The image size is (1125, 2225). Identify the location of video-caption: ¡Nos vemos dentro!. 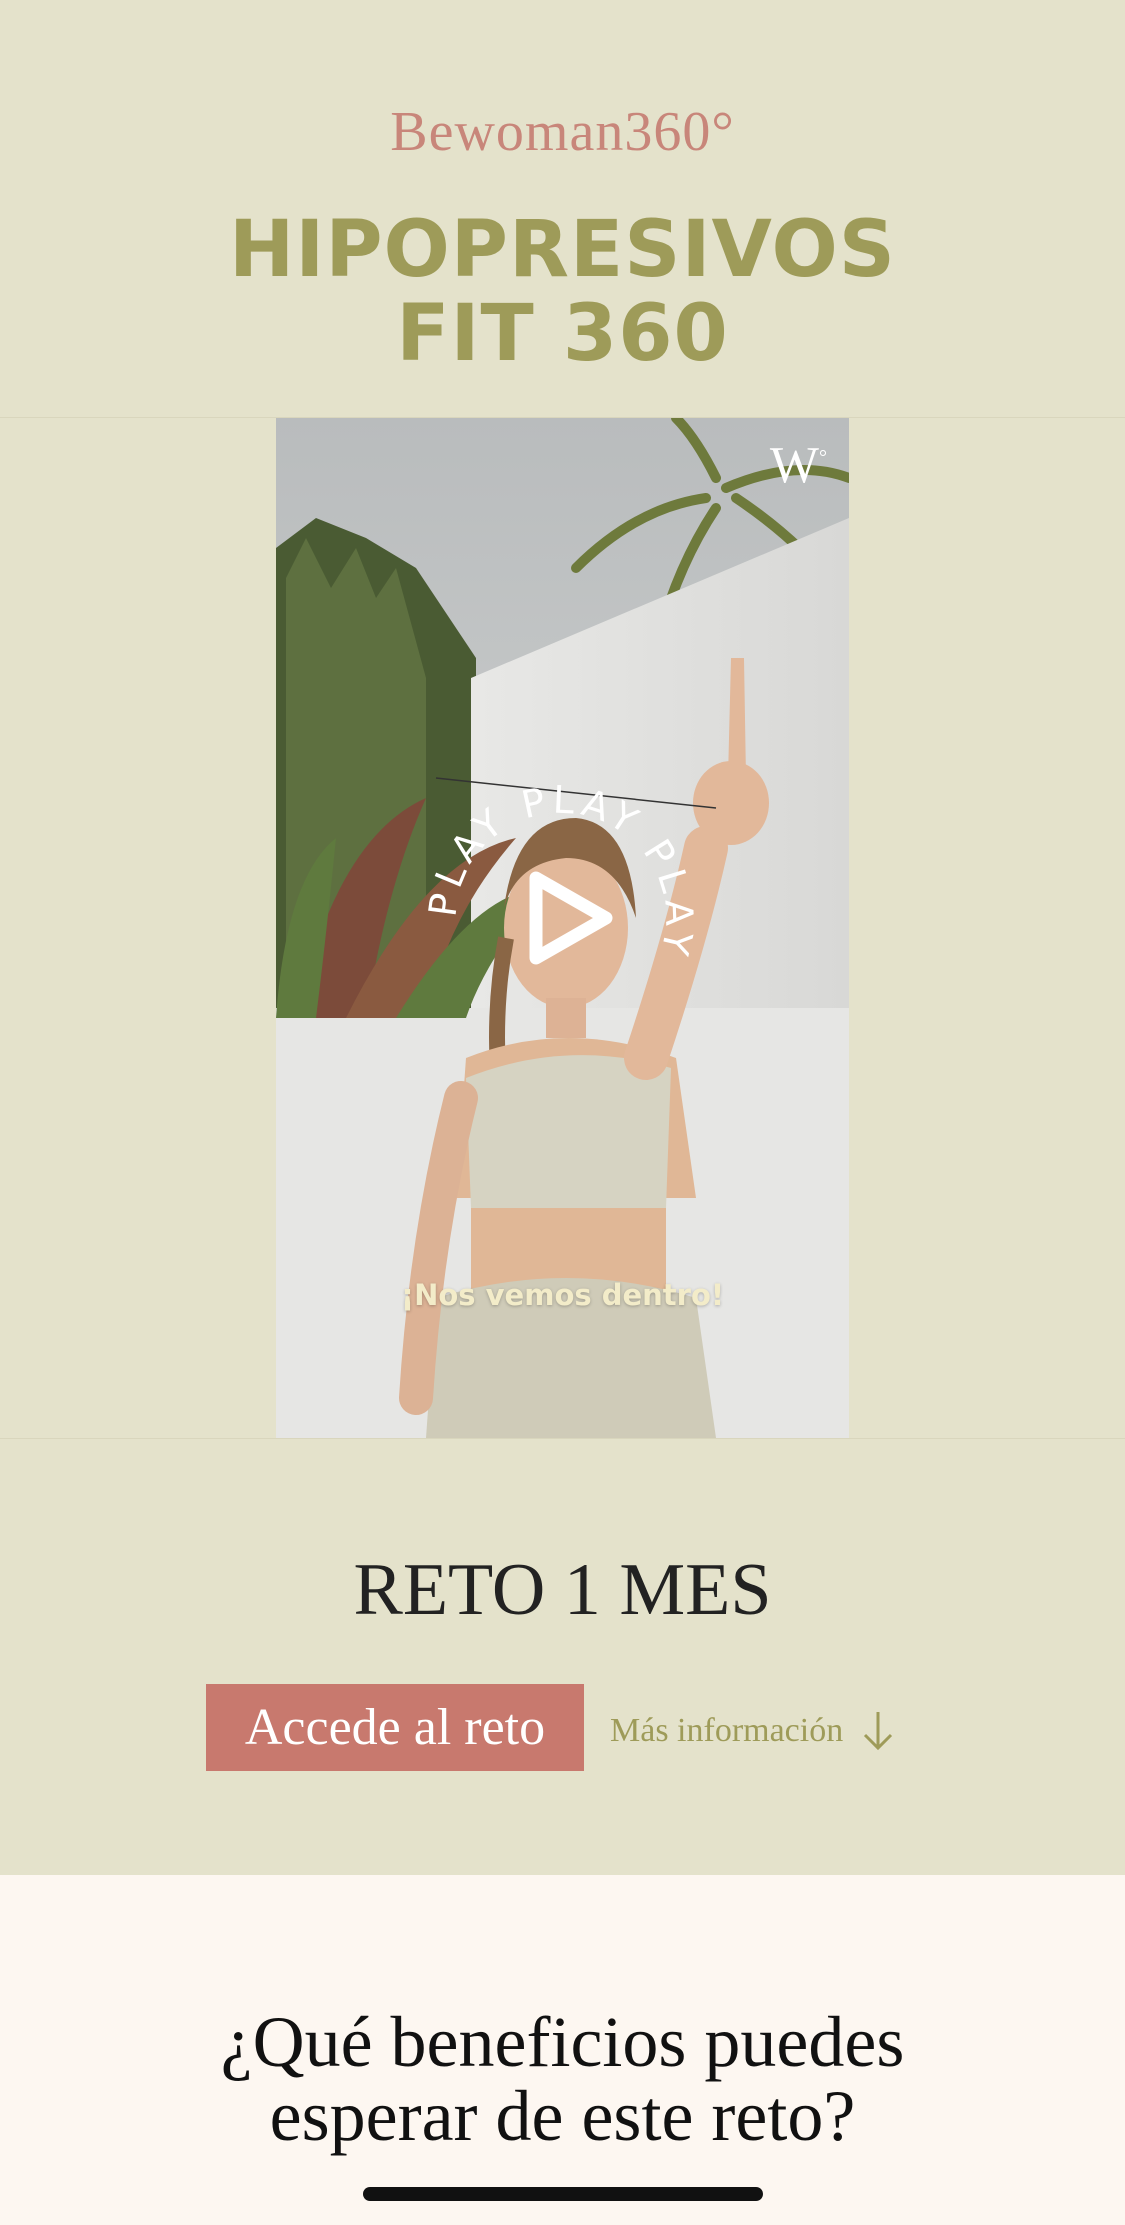
(562, 1295).